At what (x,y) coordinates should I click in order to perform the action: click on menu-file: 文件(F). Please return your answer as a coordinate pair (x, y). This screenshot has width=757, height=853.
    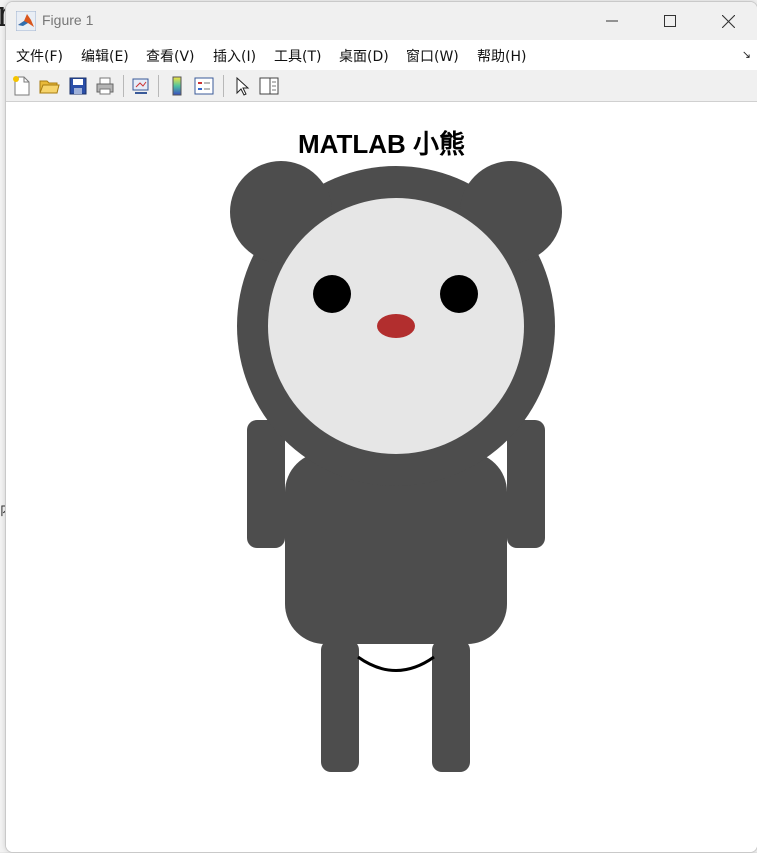
    Looking at the image, I should click on (39, 56).